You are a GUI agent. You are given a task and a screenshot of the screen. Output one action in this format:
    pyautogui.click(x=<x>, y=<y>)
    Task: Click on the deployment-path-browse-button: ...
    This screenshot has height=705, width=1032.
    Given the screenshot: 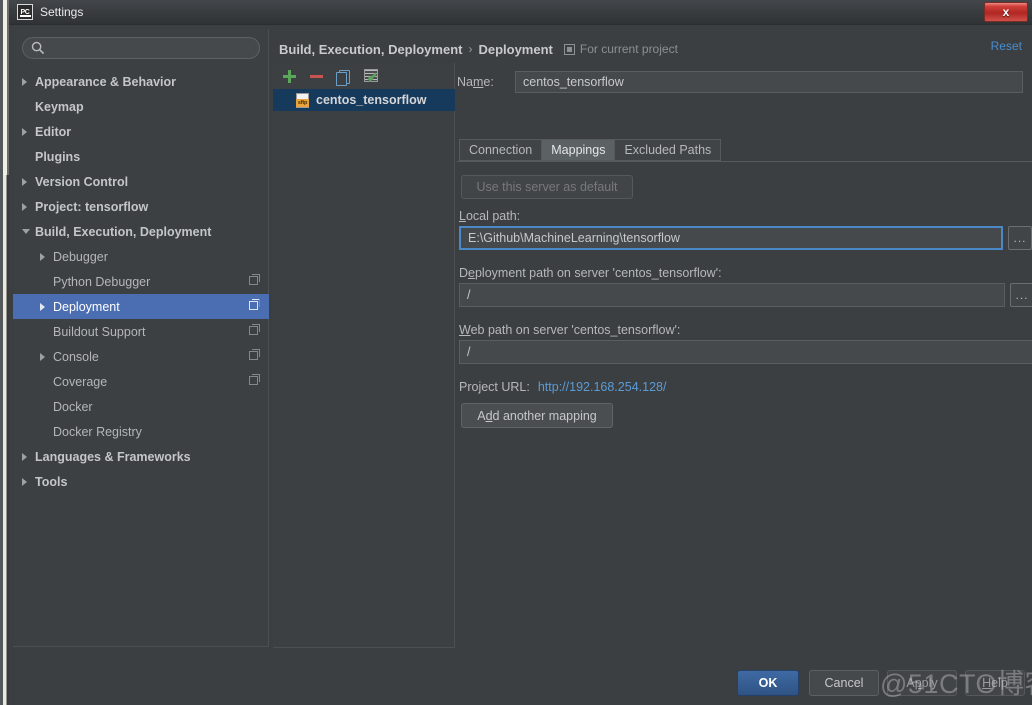 What is the action you would take?
    pyautogui.click(x=1021, y=295)
    